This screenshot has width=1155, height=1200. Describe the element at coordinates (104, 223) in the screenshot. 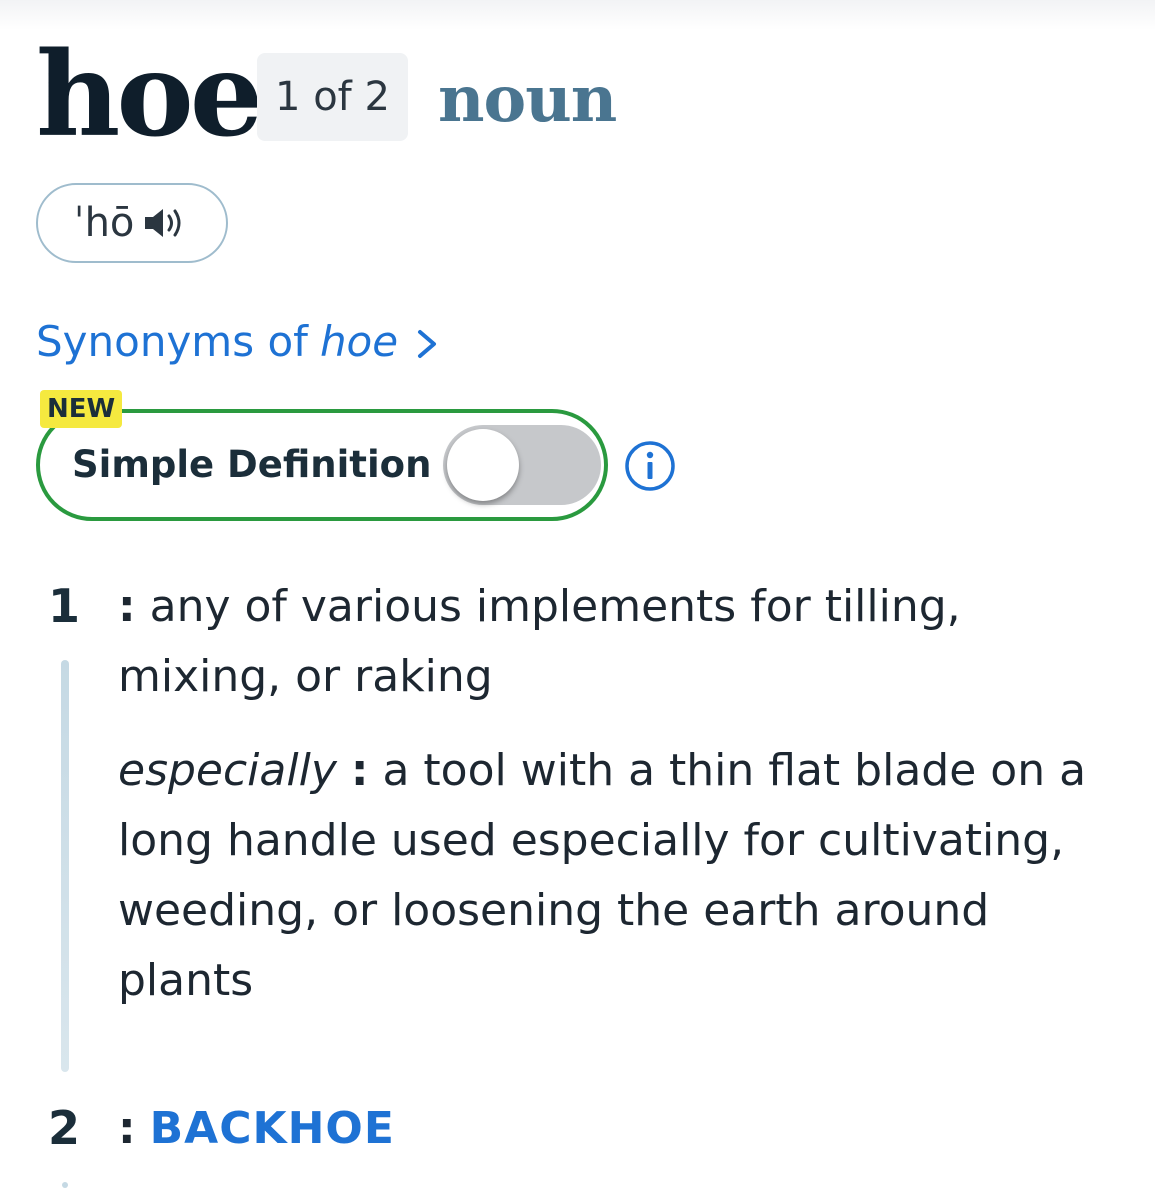

I see `pronunciation-text: ˈhō` at that location.